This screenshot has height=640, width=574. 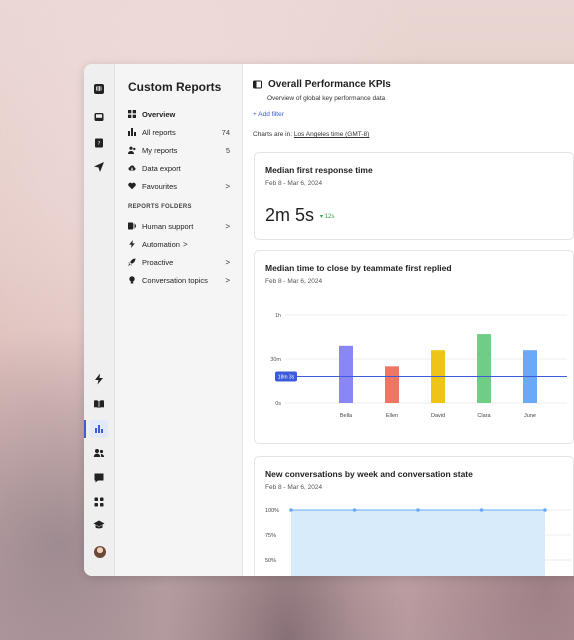 What do you see at coordinates (273, 134) in the screenshot?
I see `timezone-prefix: Charts are in:` at bounding box center [273, 134].